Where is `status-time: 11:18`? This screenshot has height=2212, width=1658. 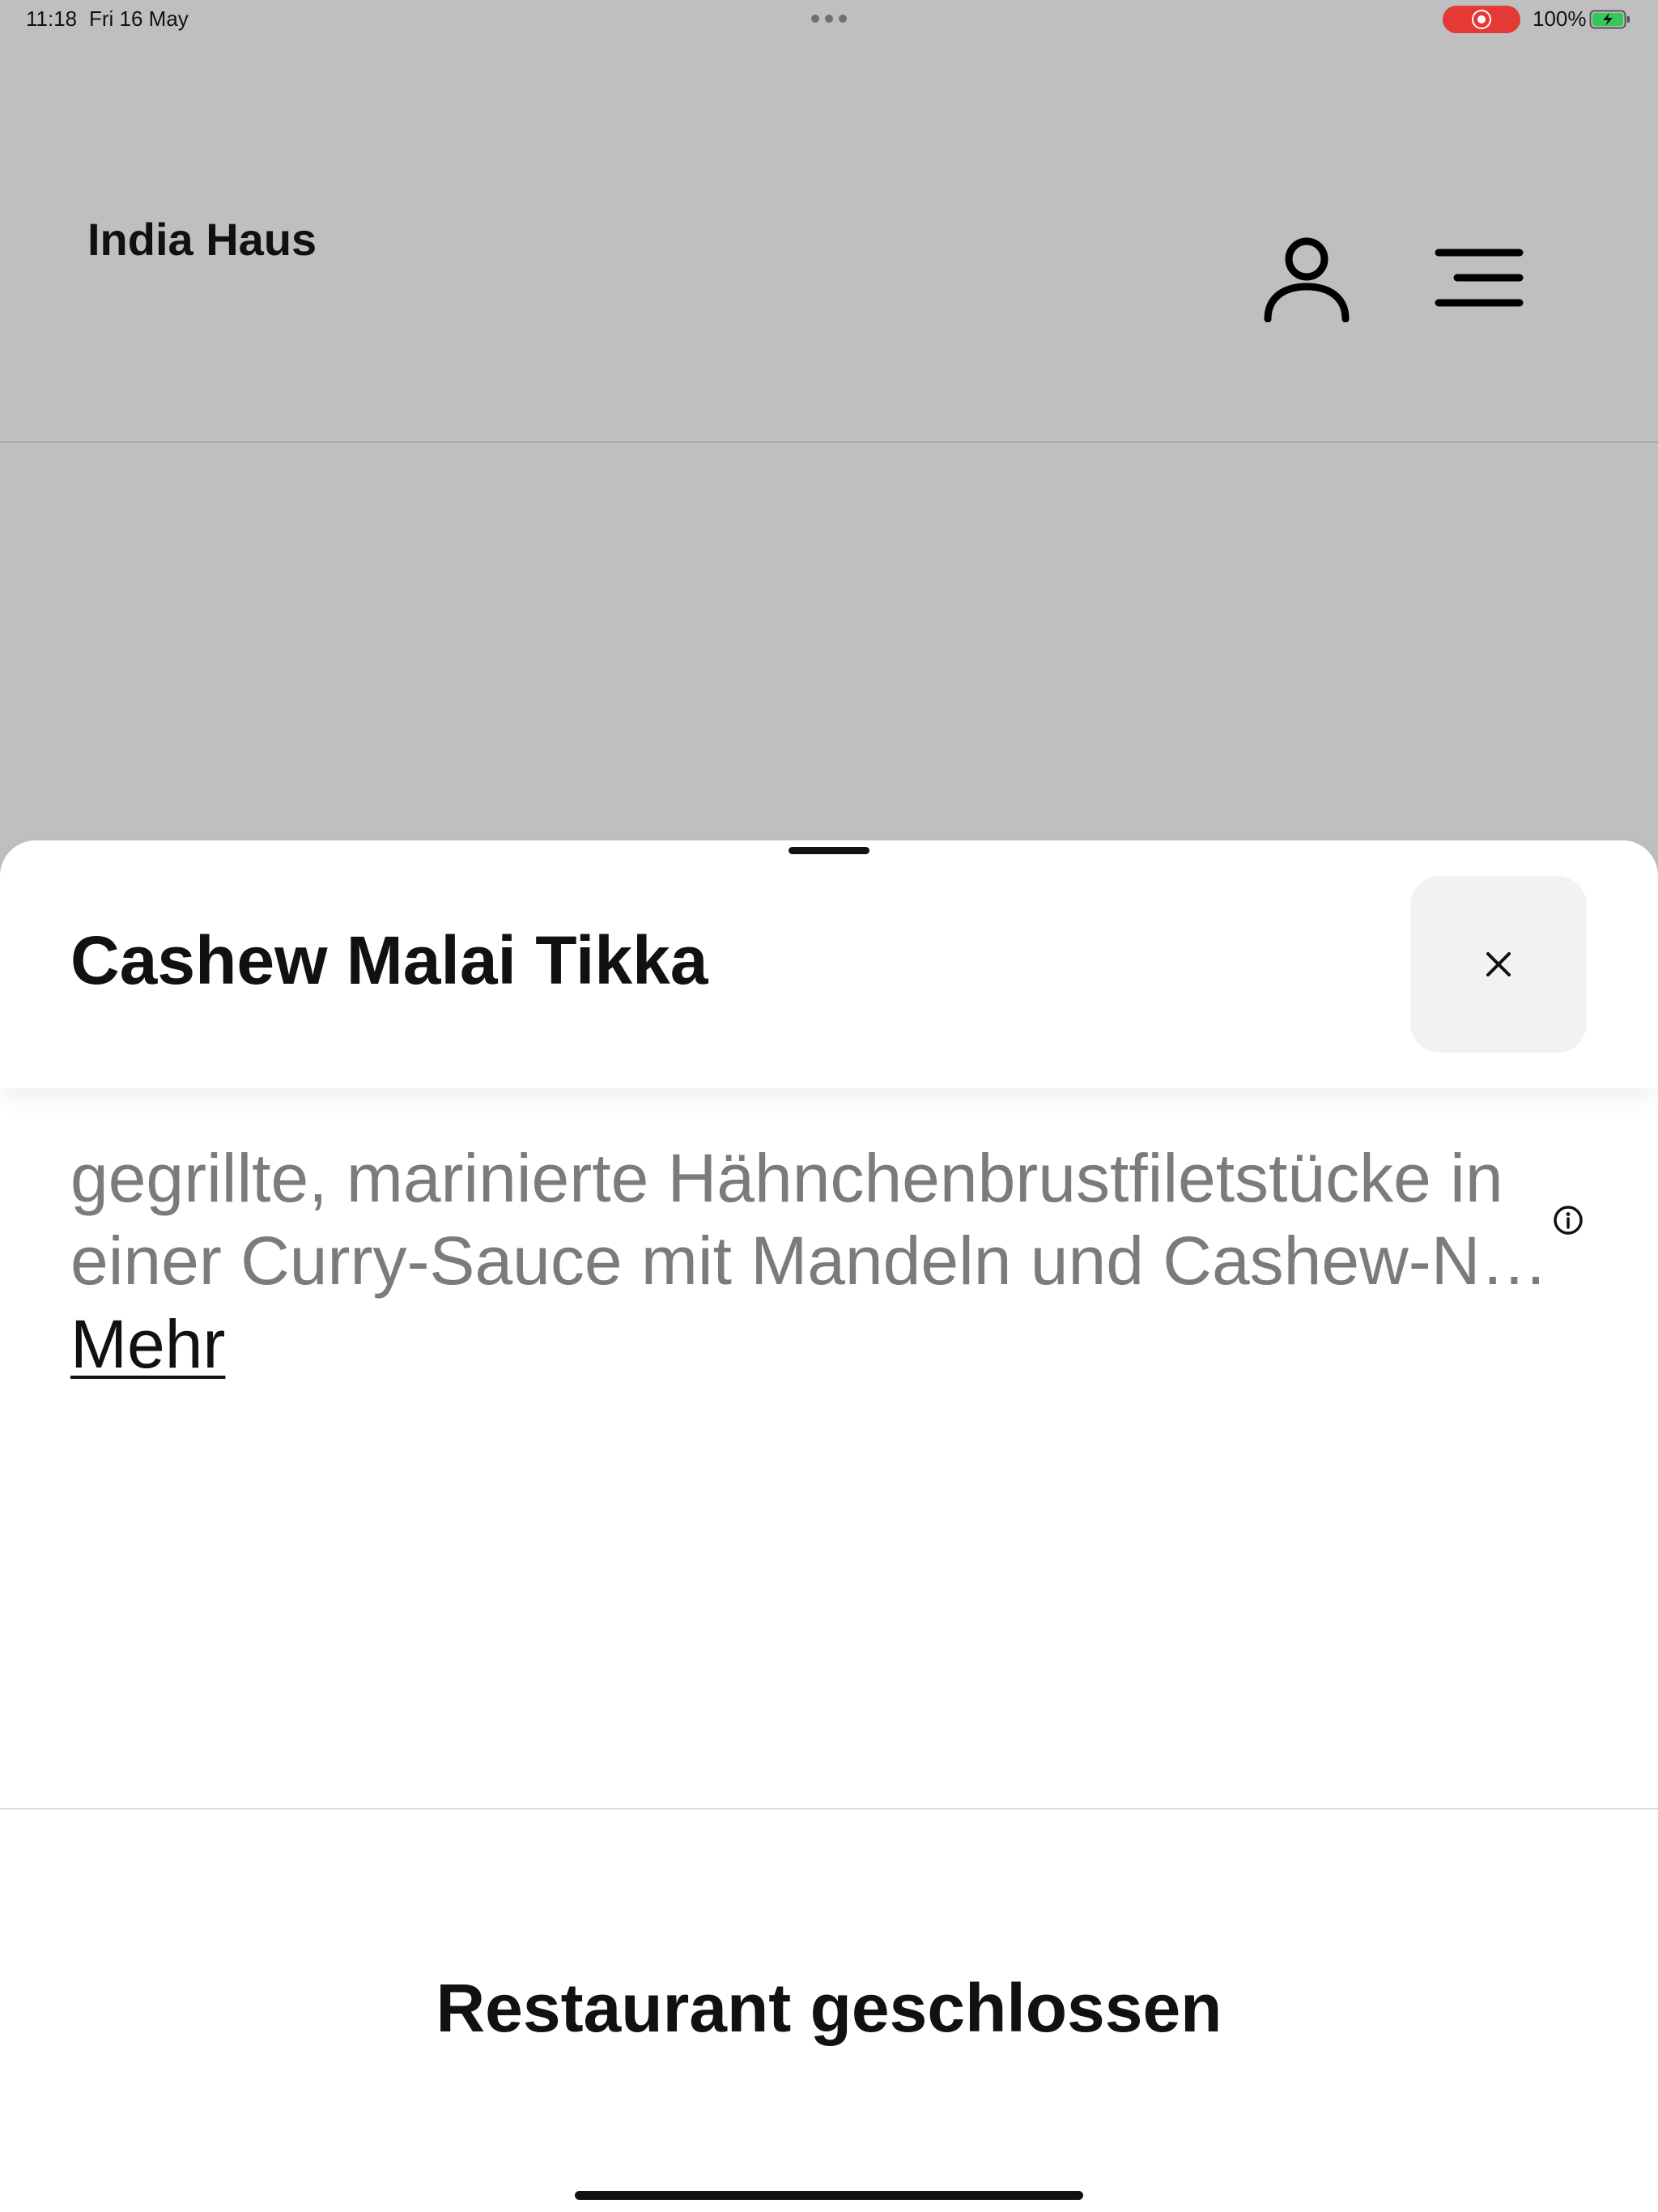
status-time: 11:18 is located at coordinates (52, 19).